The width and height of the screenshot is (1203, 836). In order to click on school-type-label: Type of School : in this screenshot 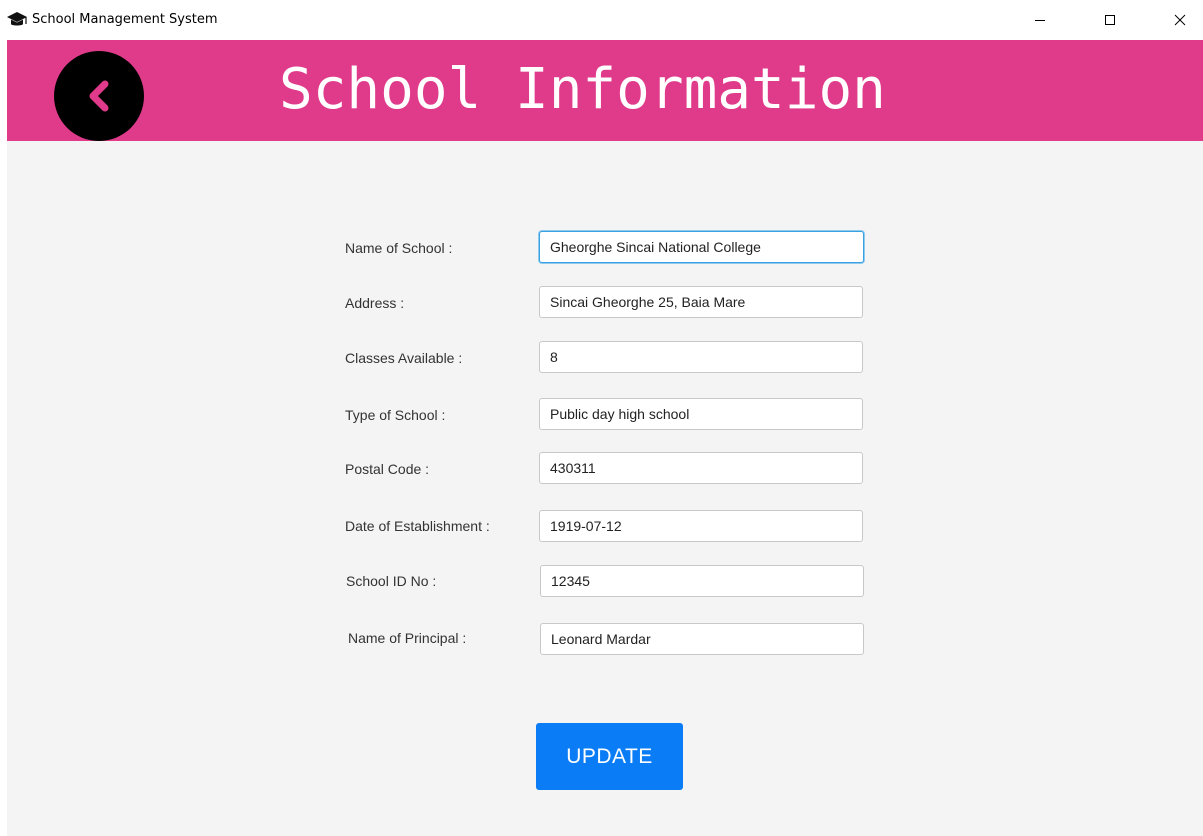, I will do `click(395, 415)`.